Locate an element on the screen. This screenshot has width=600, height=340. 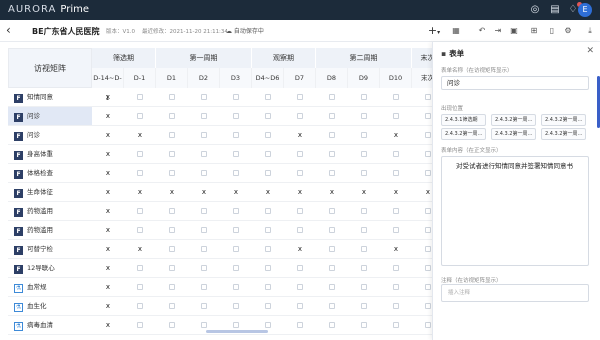
avatar: E is located at coordinates (585, 10).